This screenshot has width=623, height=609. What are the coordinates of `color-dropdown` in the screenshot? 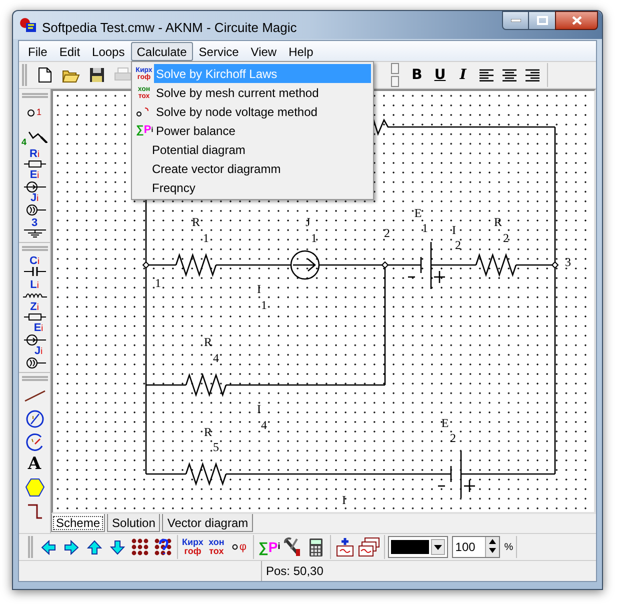 It's located at (418, 547).